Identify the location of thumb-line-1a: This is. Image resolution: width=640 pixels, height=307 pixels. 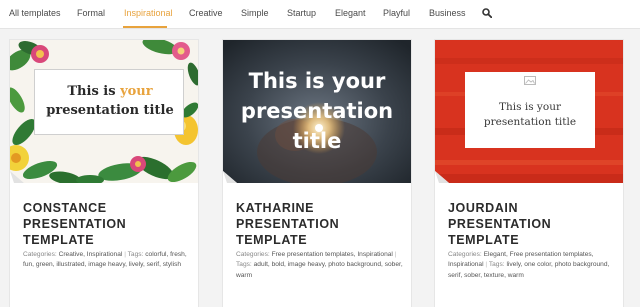
(94, 91).